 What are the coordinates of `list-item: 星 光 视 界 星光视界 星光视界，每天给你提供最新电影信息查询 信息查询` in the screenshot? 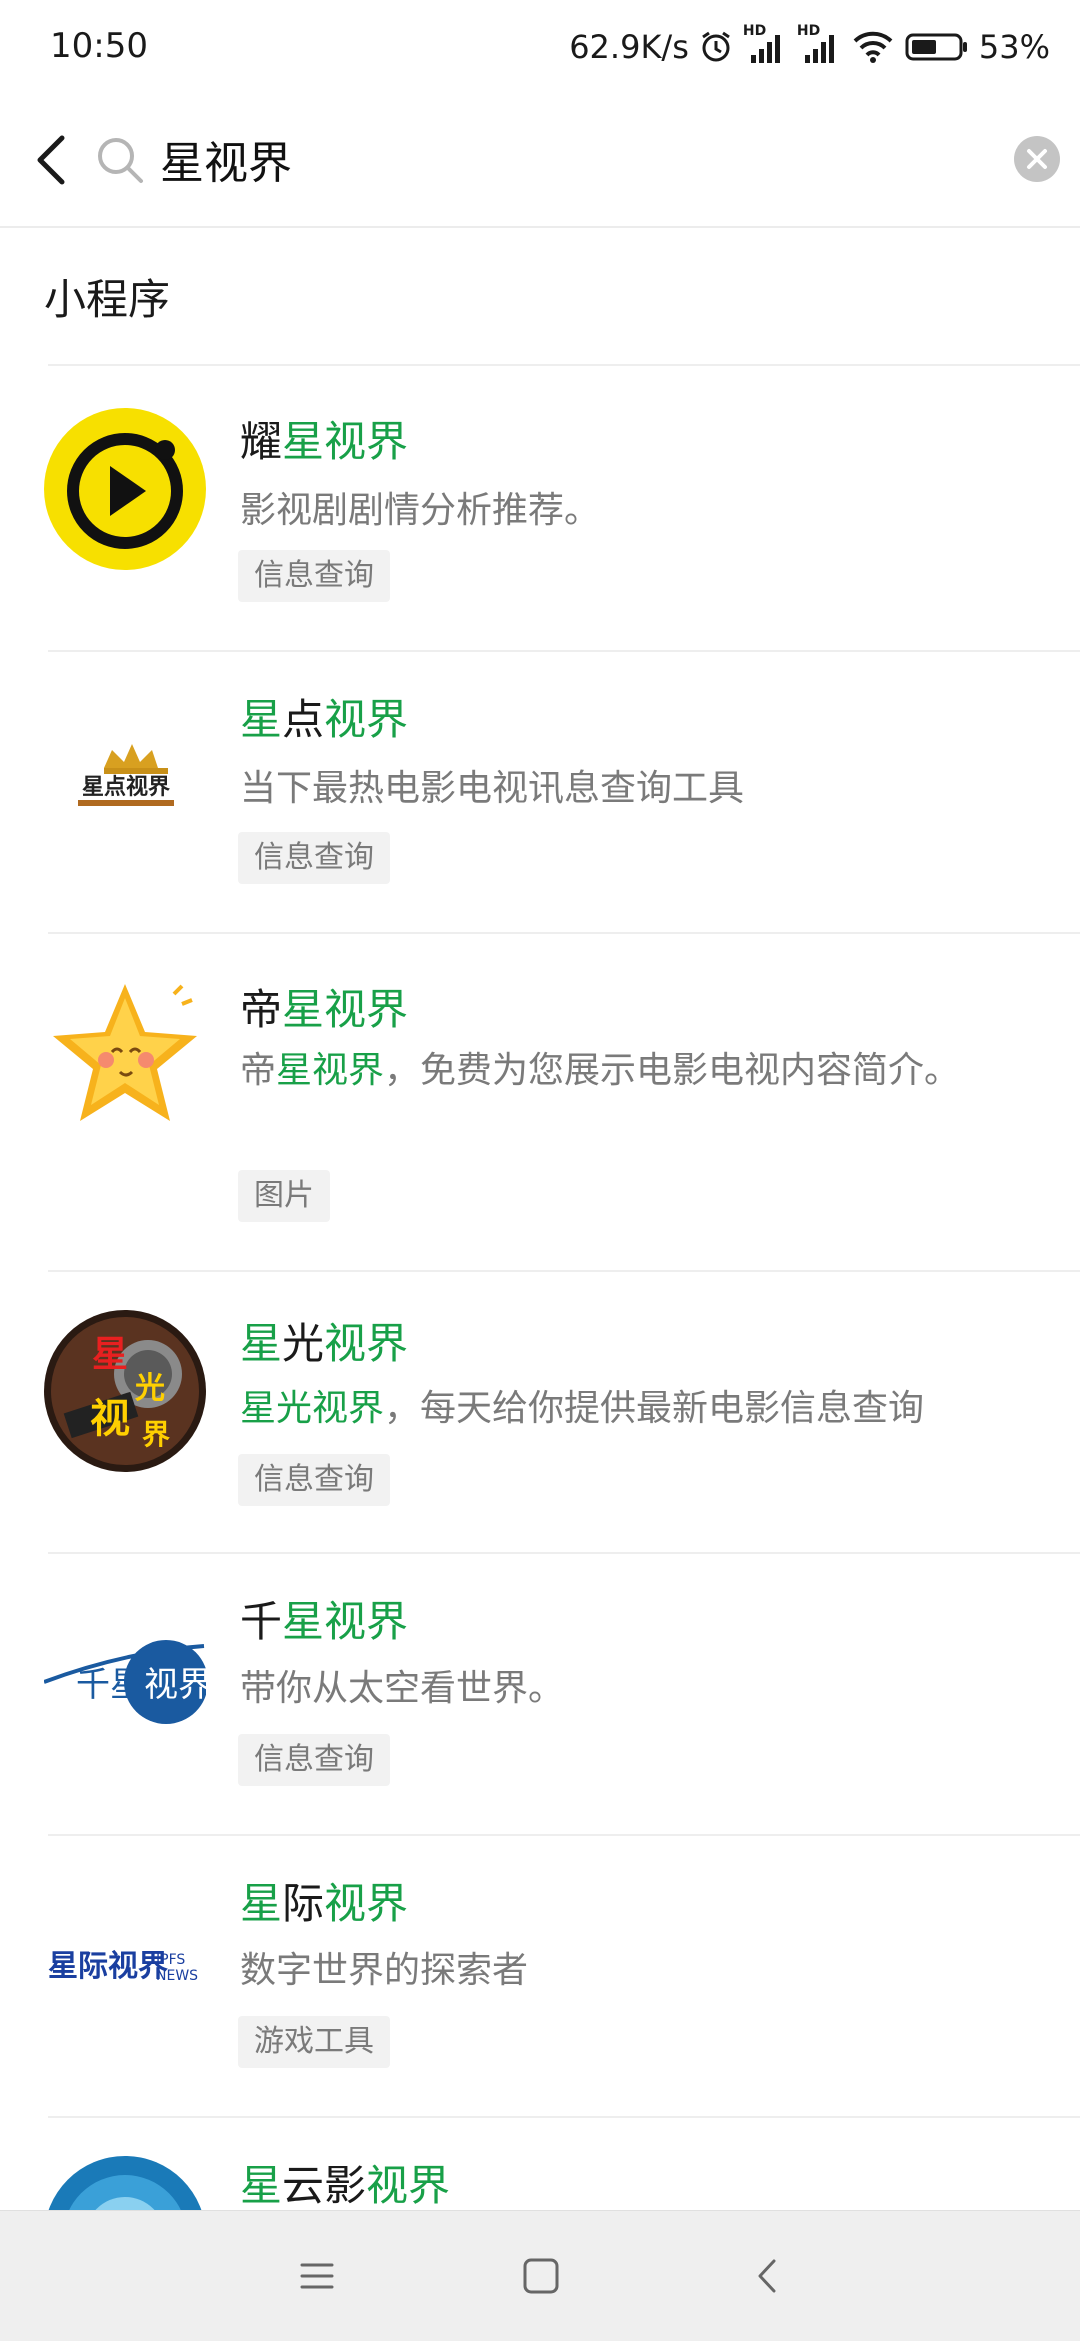 It's located at (540, 1411).